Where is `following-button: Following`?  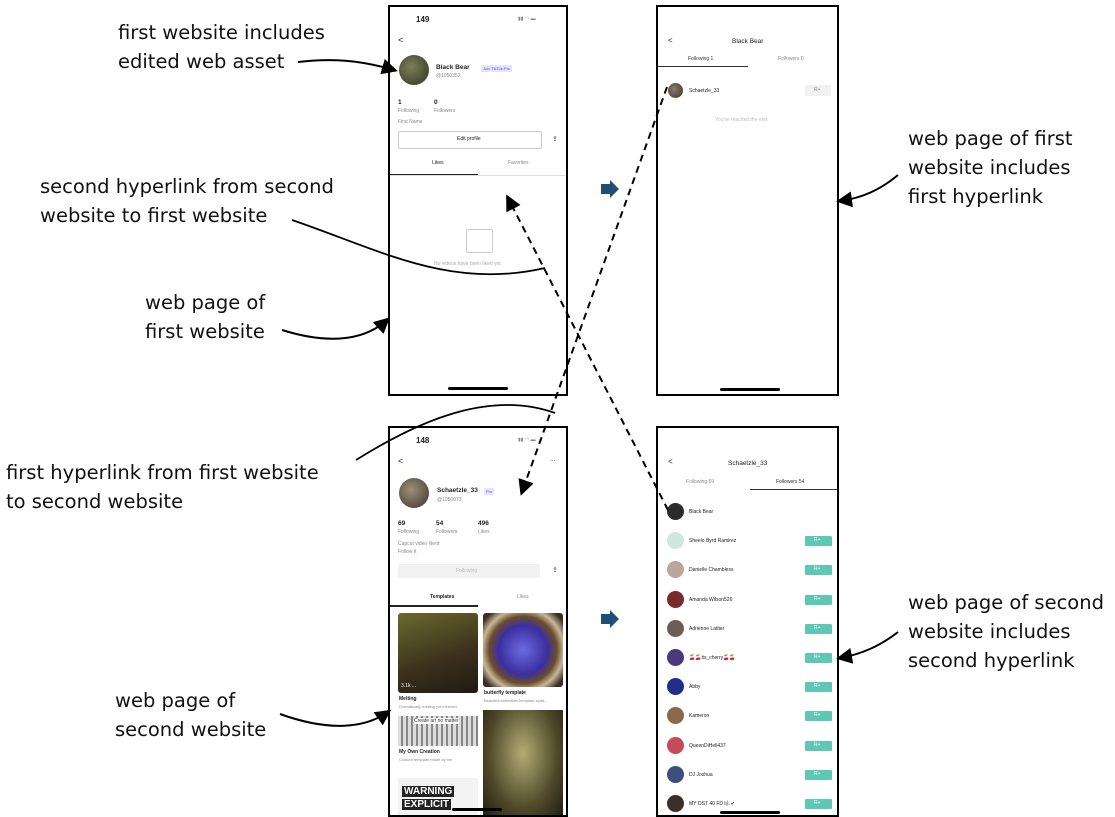 following-button: Following is located at coordinates (469, 571).